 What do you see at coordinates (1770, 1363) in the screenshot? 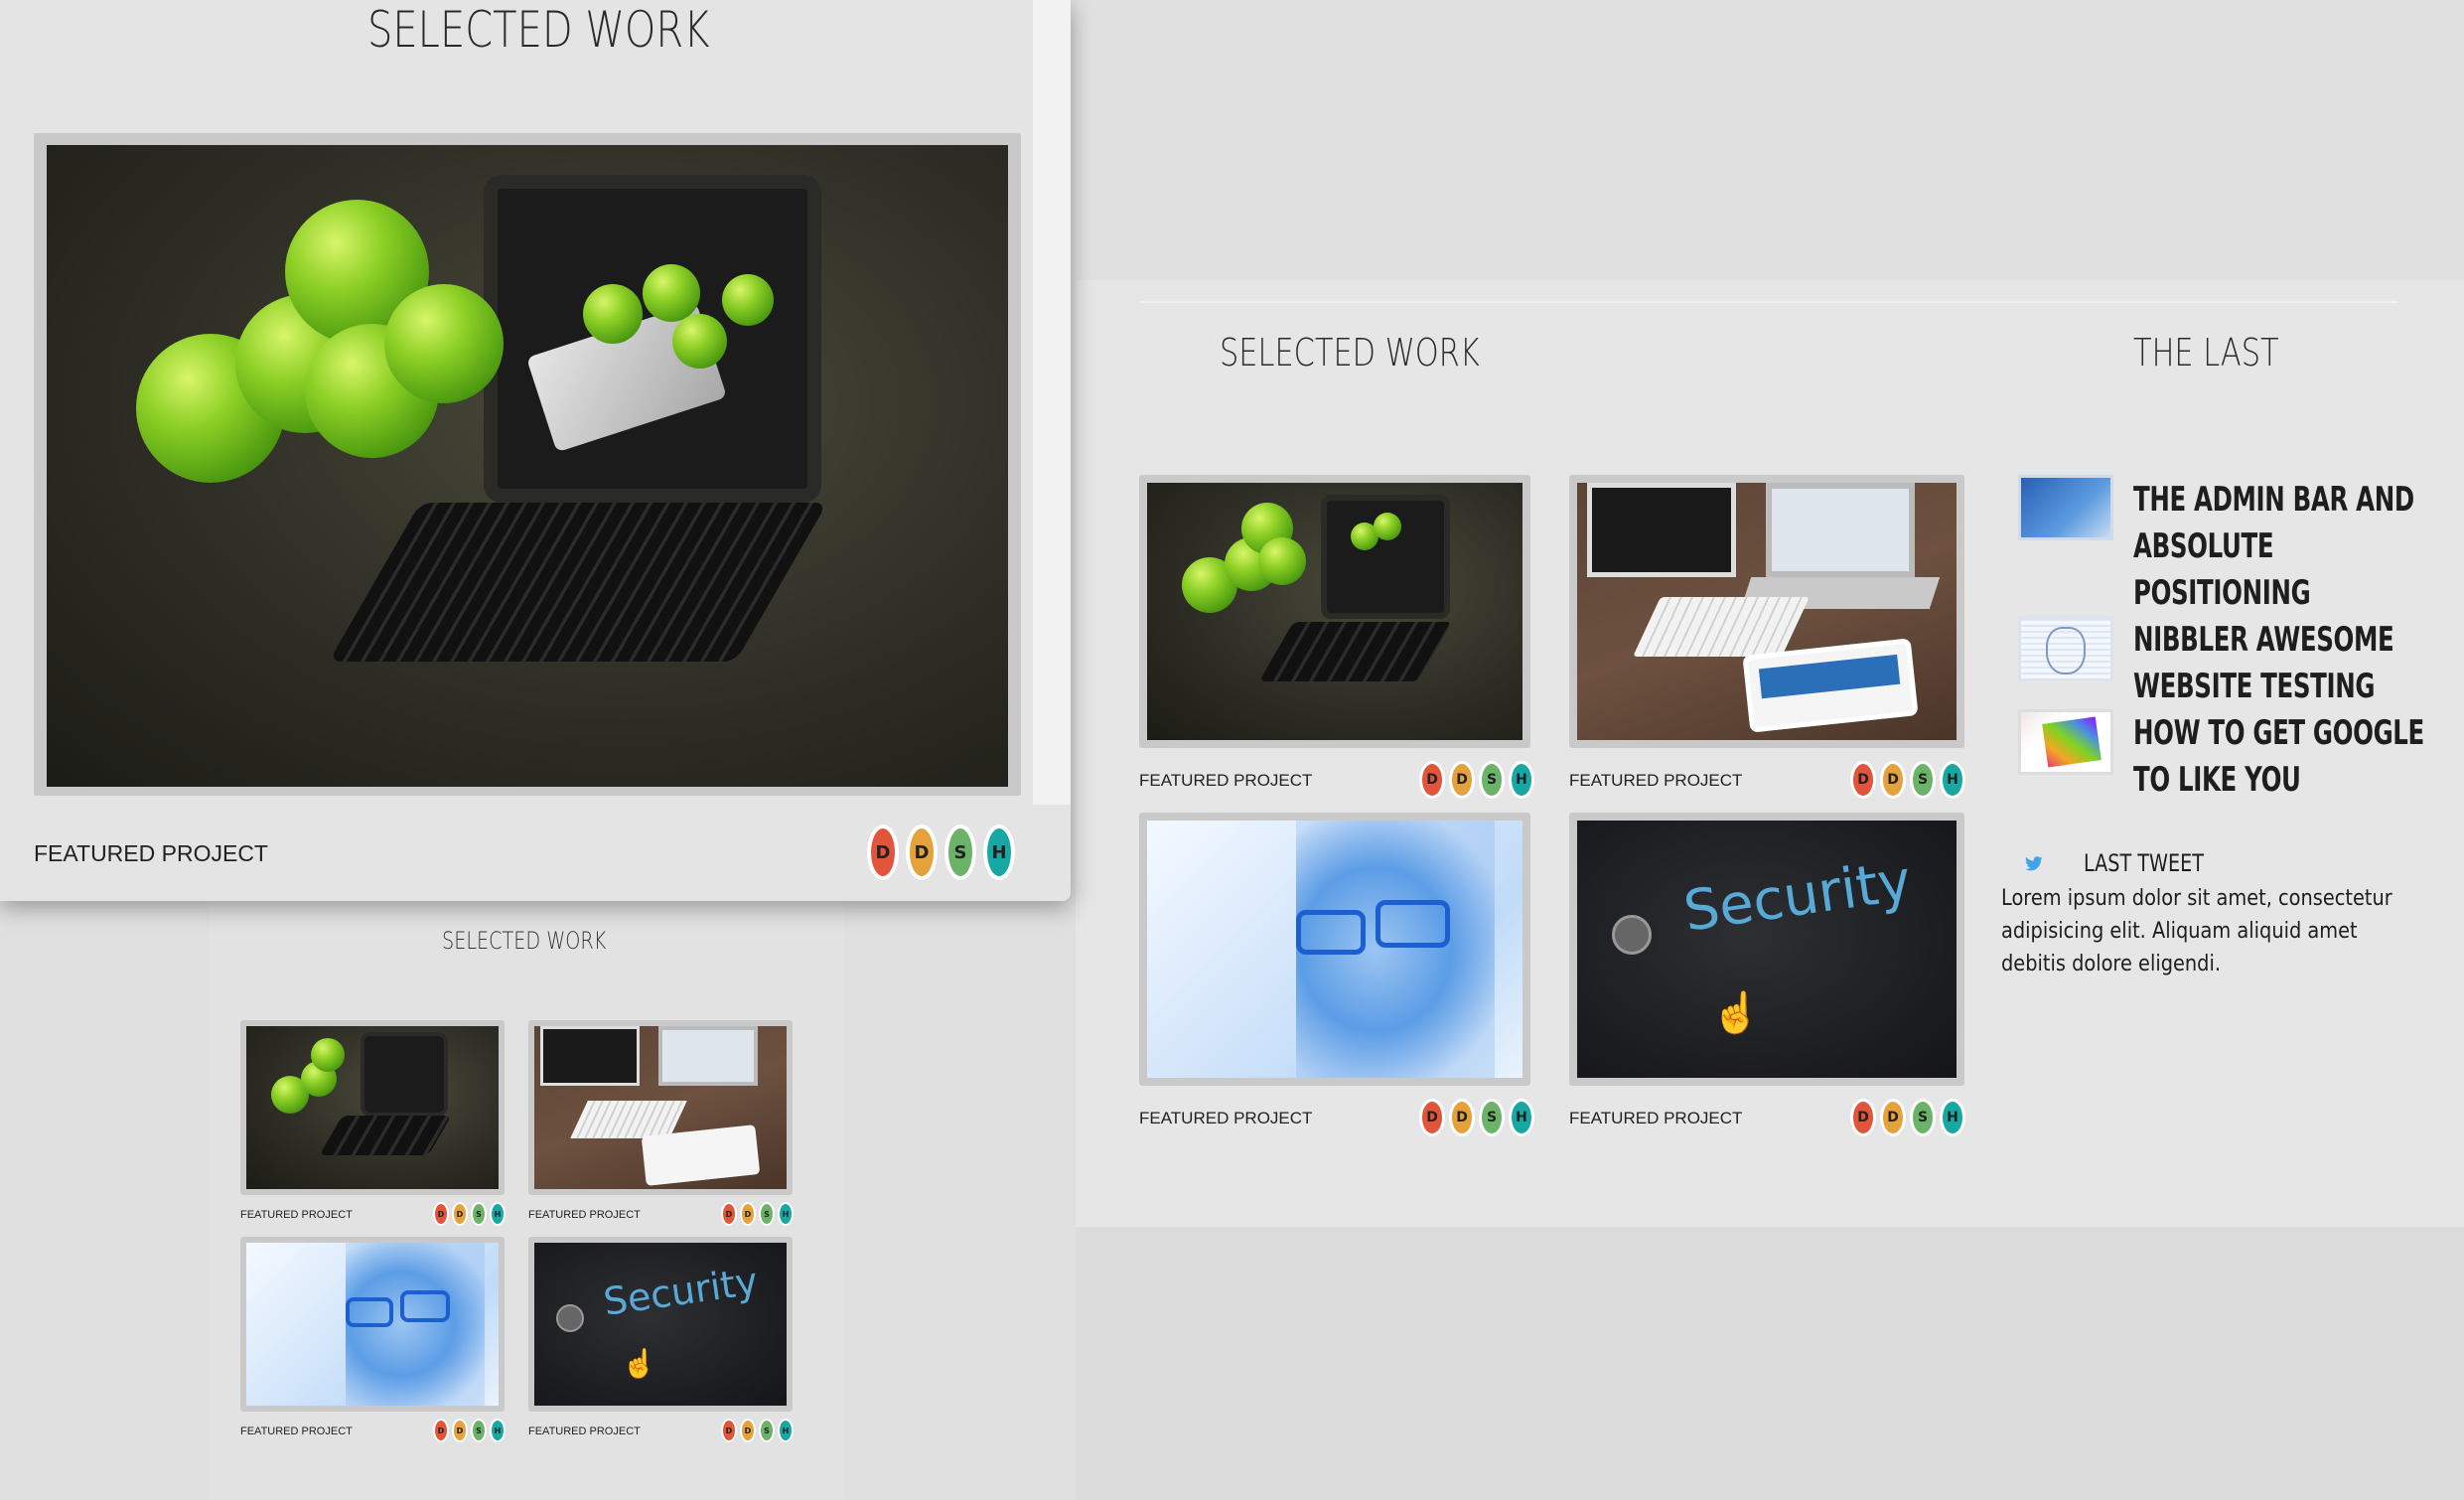
I see `page-bottom-band` at bounding box center [1770, 1363].